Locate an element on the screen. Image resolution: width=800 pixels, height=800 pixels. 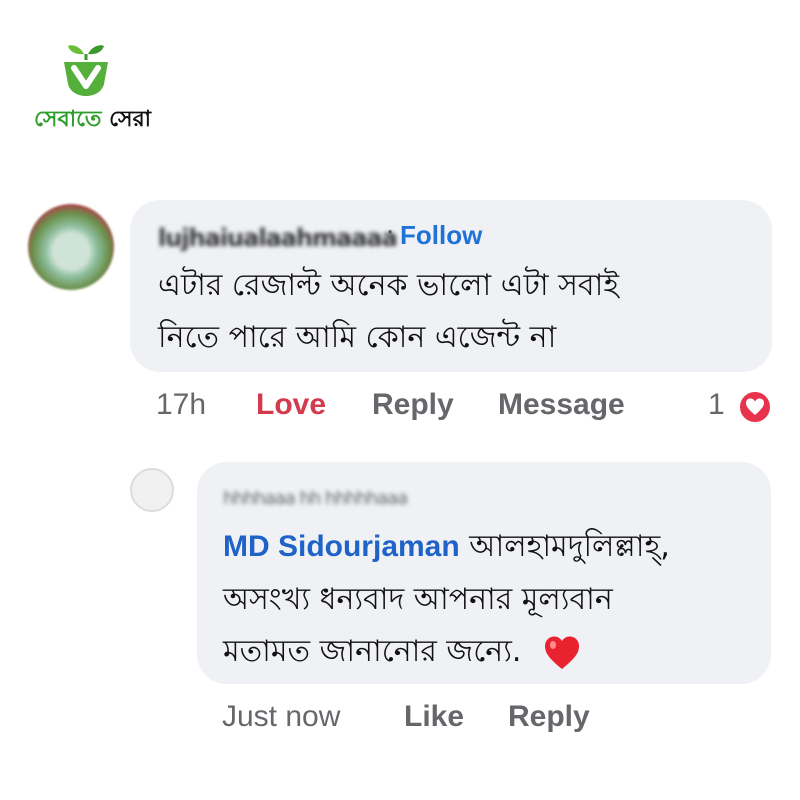
brand-name: সেবাতে সেরা is located at coordinates (92, 120).